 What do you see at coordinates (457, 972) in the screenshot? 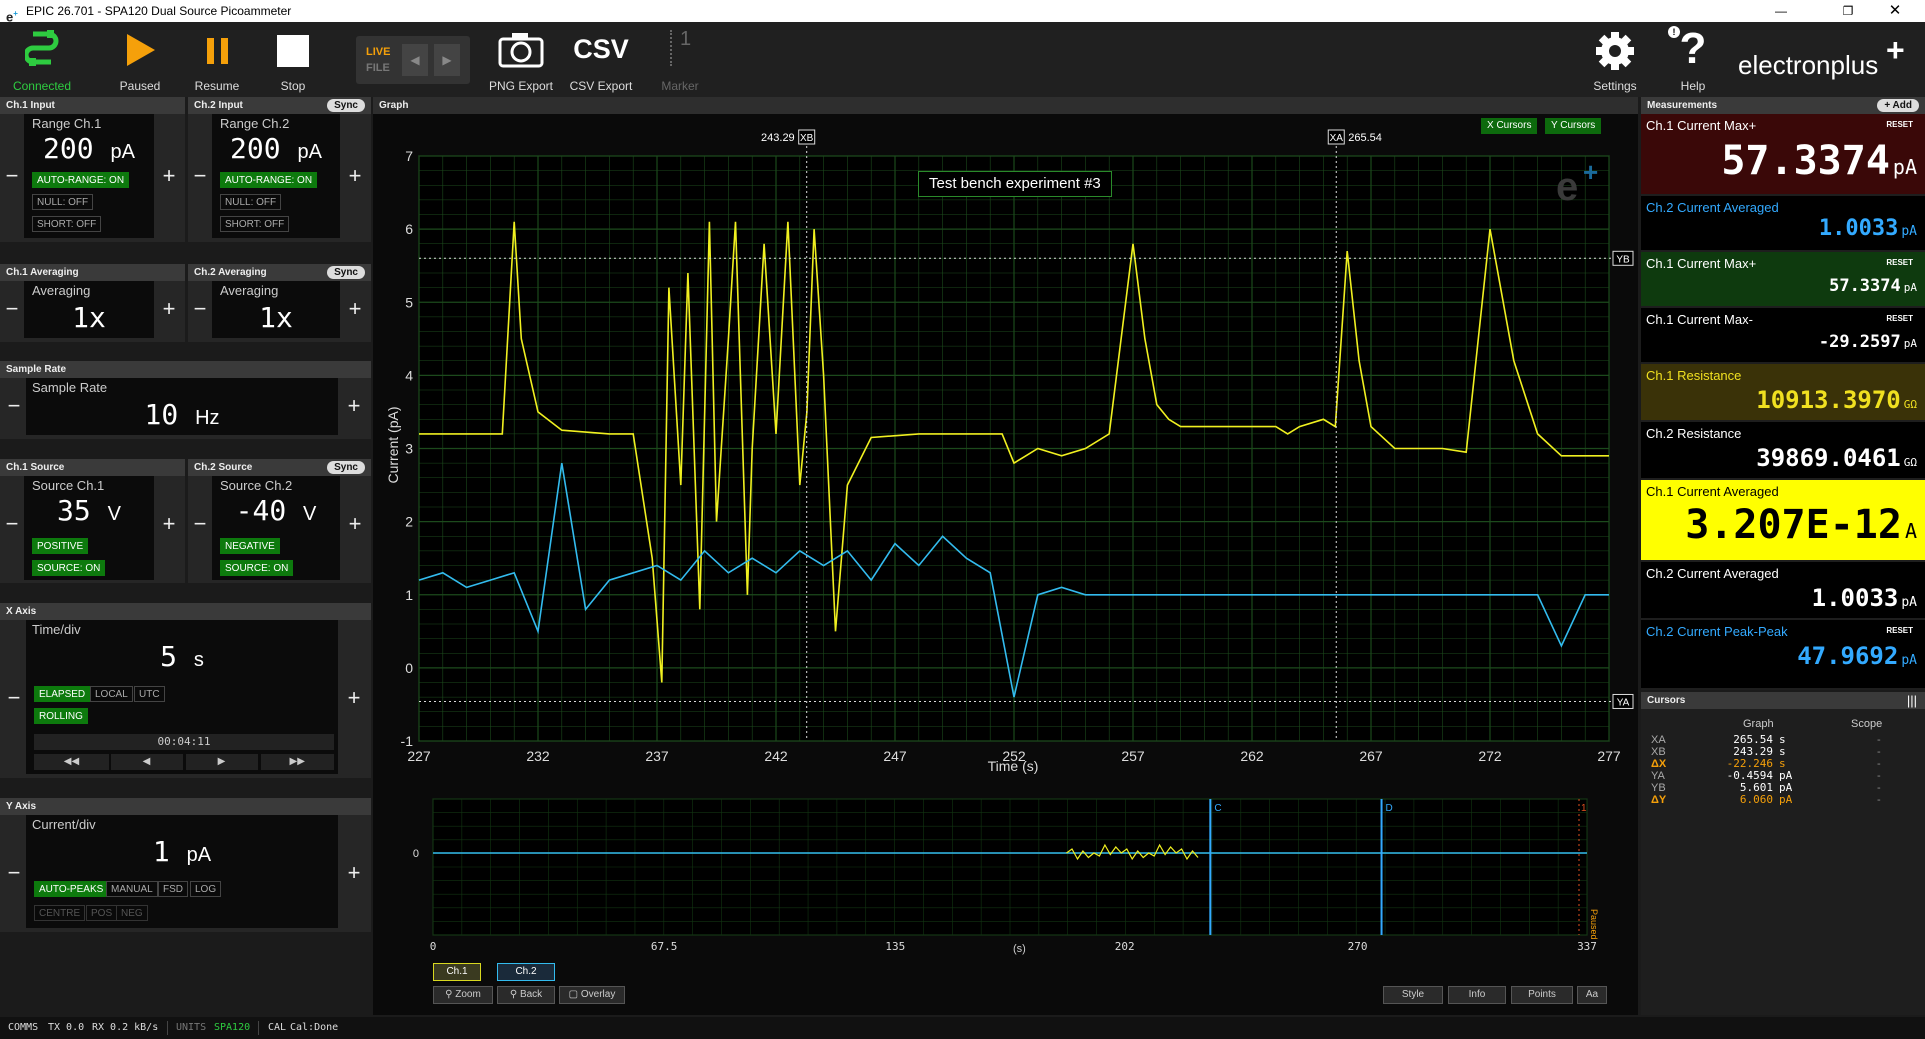
I see `ch1-trace-button: Ch.1` at bounding box center [457, 972].